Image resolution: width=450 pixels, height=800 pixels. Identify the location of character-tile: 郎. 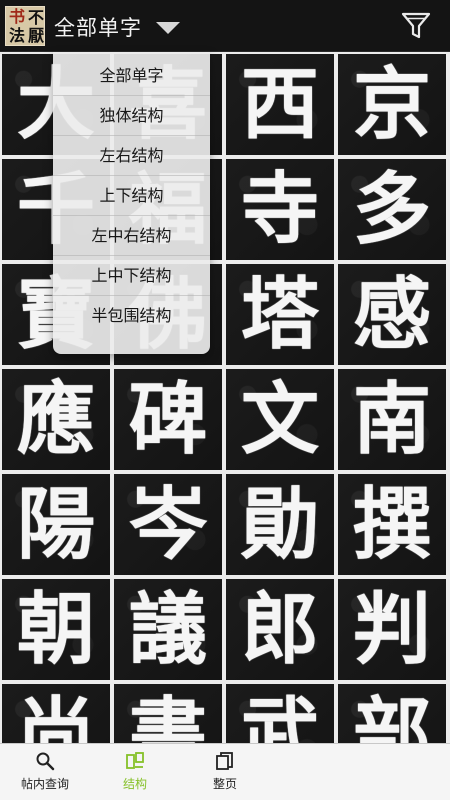
(280, 629).